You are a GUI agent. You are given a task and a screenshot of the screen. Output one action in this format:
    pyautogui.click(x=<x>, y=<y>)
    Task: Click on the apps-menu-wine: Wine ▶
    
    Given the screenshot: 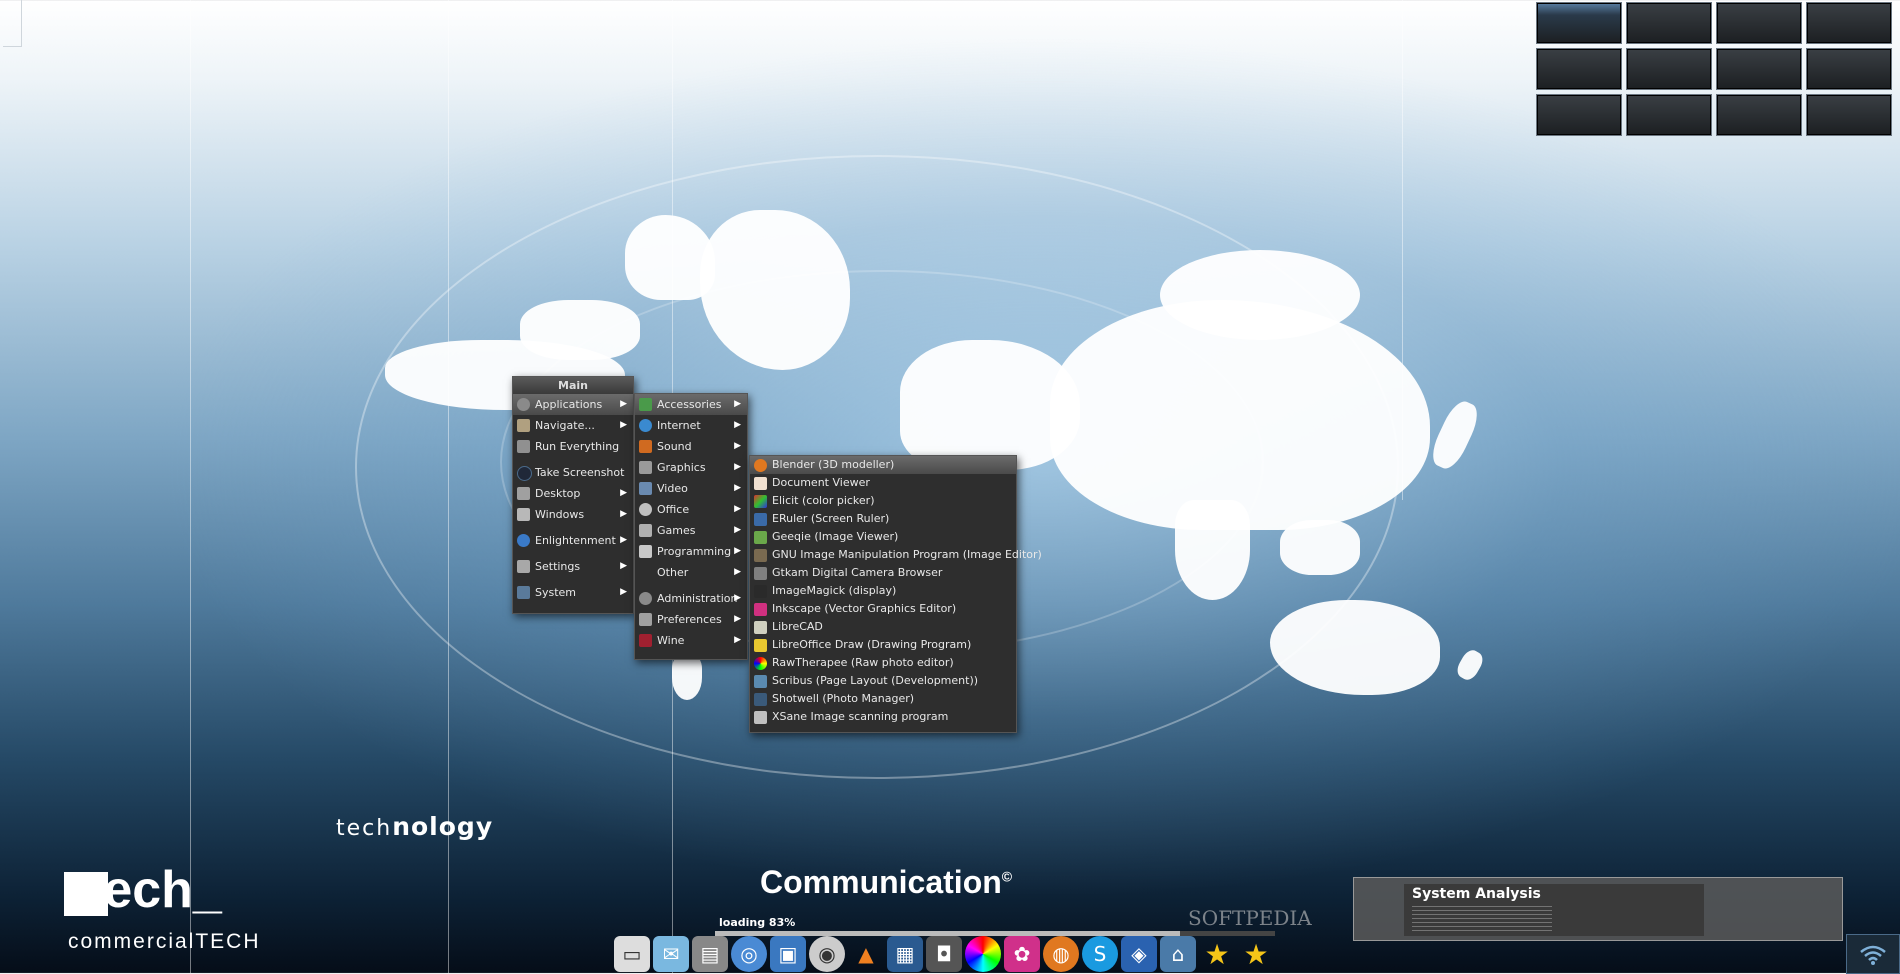 What is the action you would take?
    pyautogui.click(x=691, y=640)
    